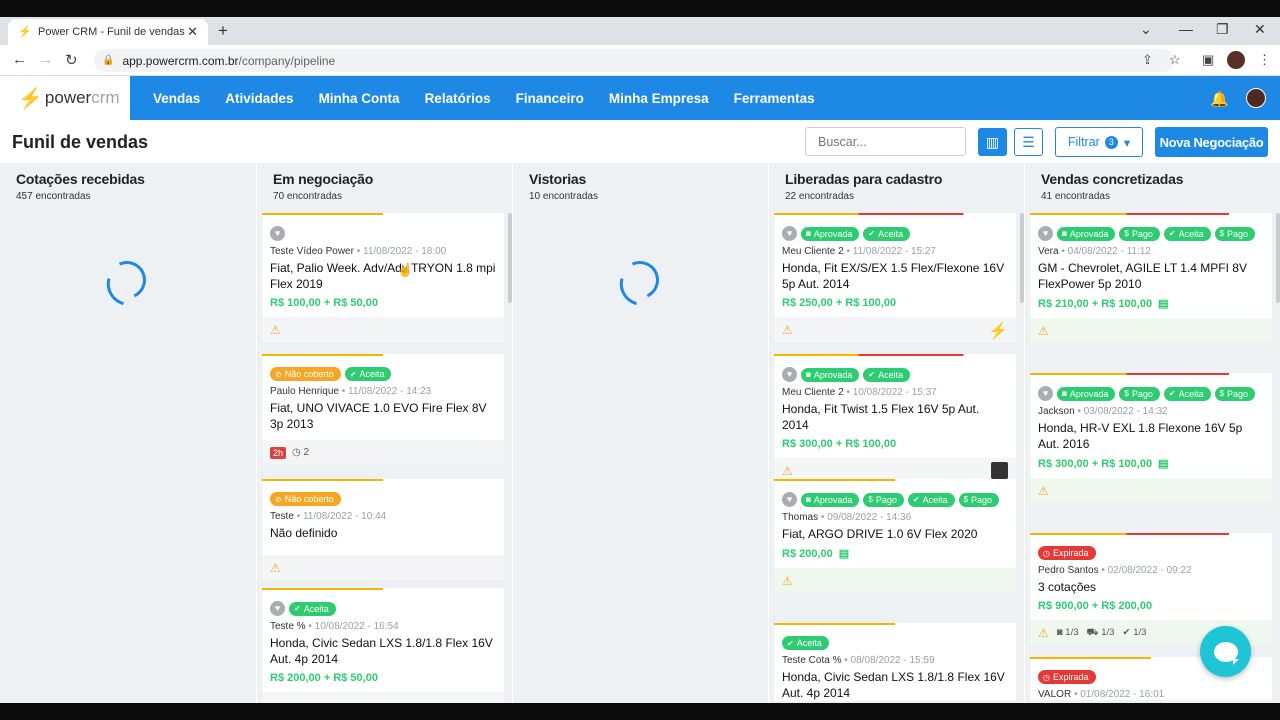 The image size is (1280, 720). Describe the element at coordinates (344, 516) in the screenshot. I see `deal-date: 11/08/2022 - 10:44` at that location.